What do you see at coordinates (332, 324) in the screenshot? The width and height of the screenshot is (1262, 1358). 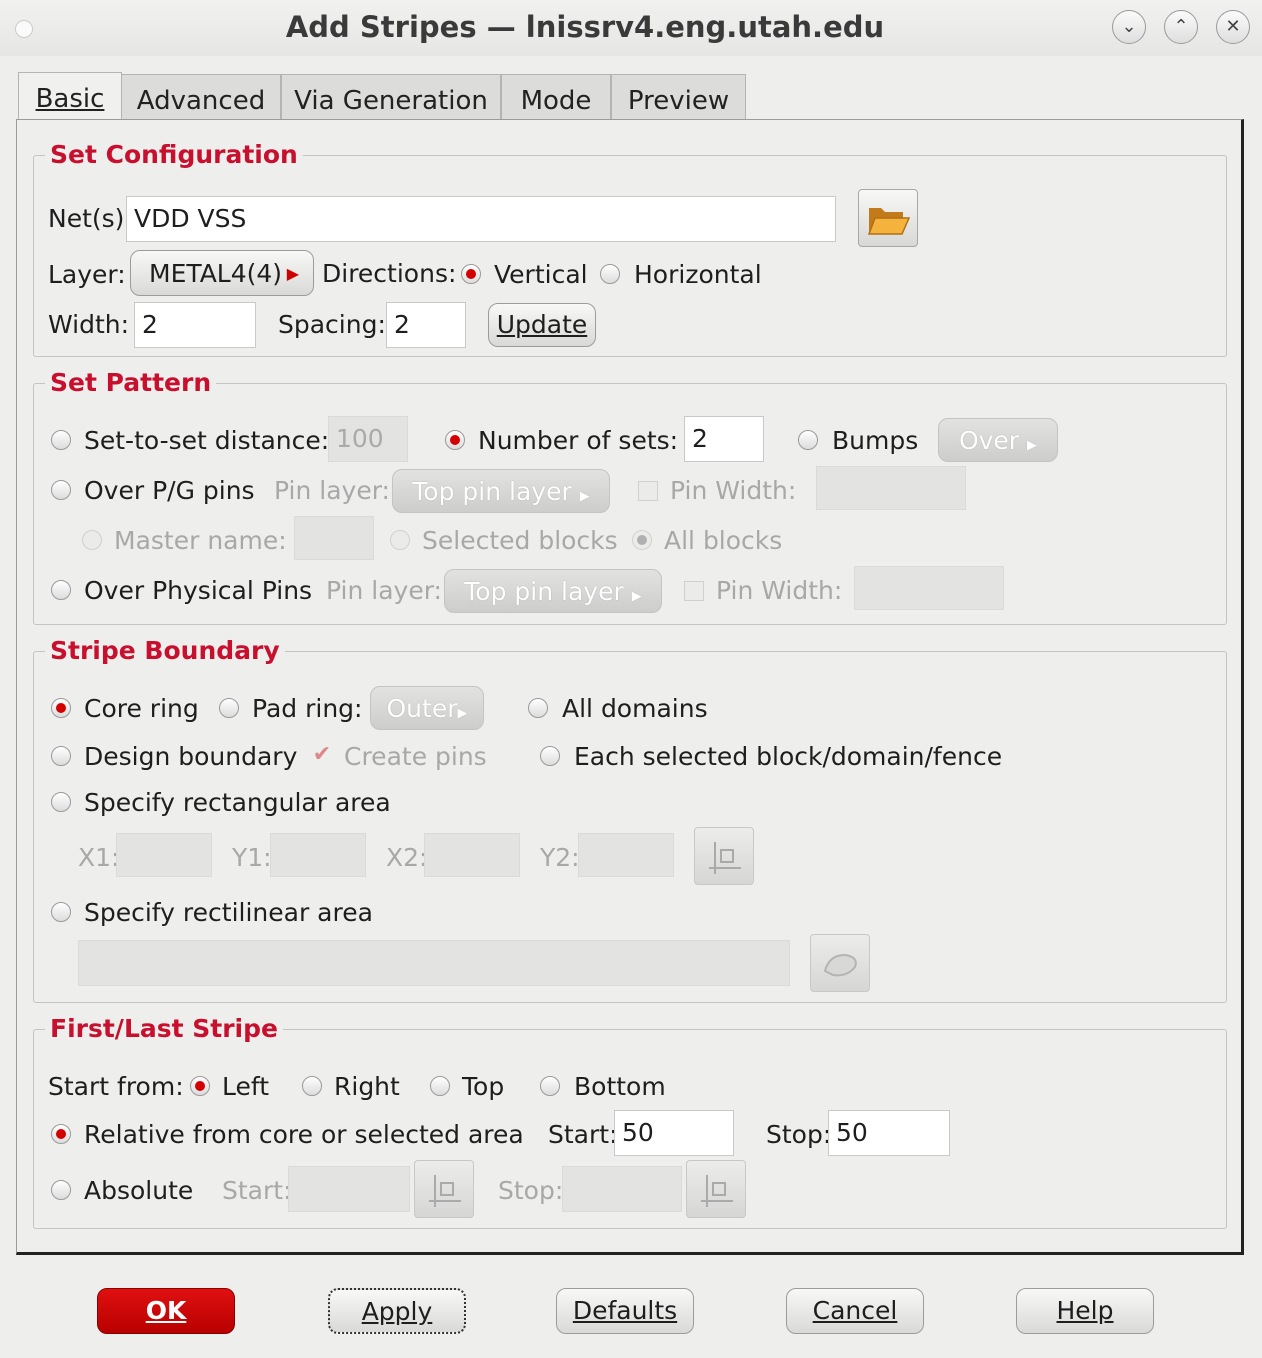 I see `spacing-label: Spacing:` at bounding box center [332, 324].